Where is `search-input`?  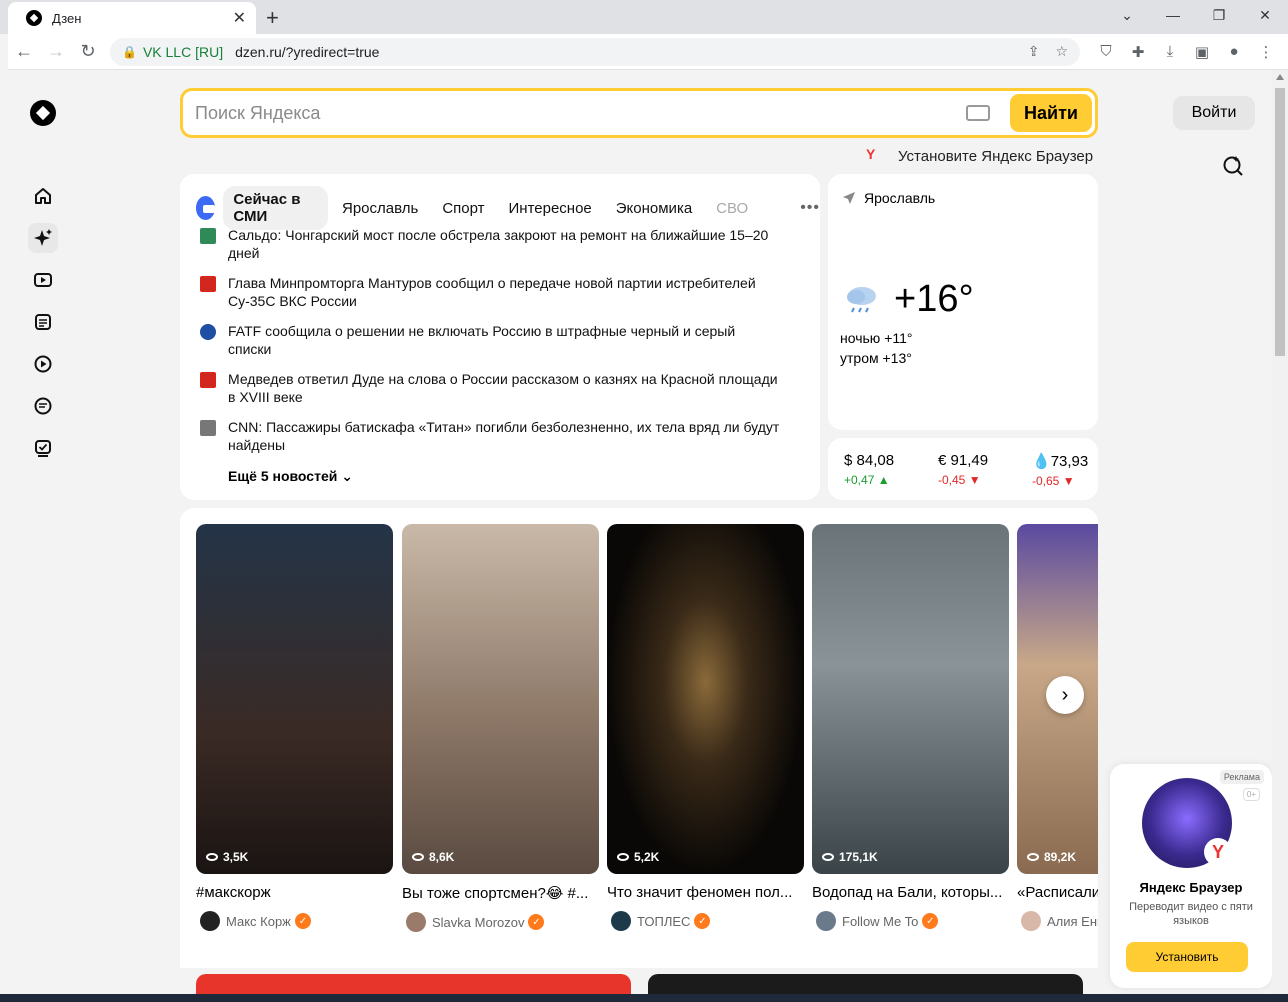 search-input is located at coordinates (574, 113).